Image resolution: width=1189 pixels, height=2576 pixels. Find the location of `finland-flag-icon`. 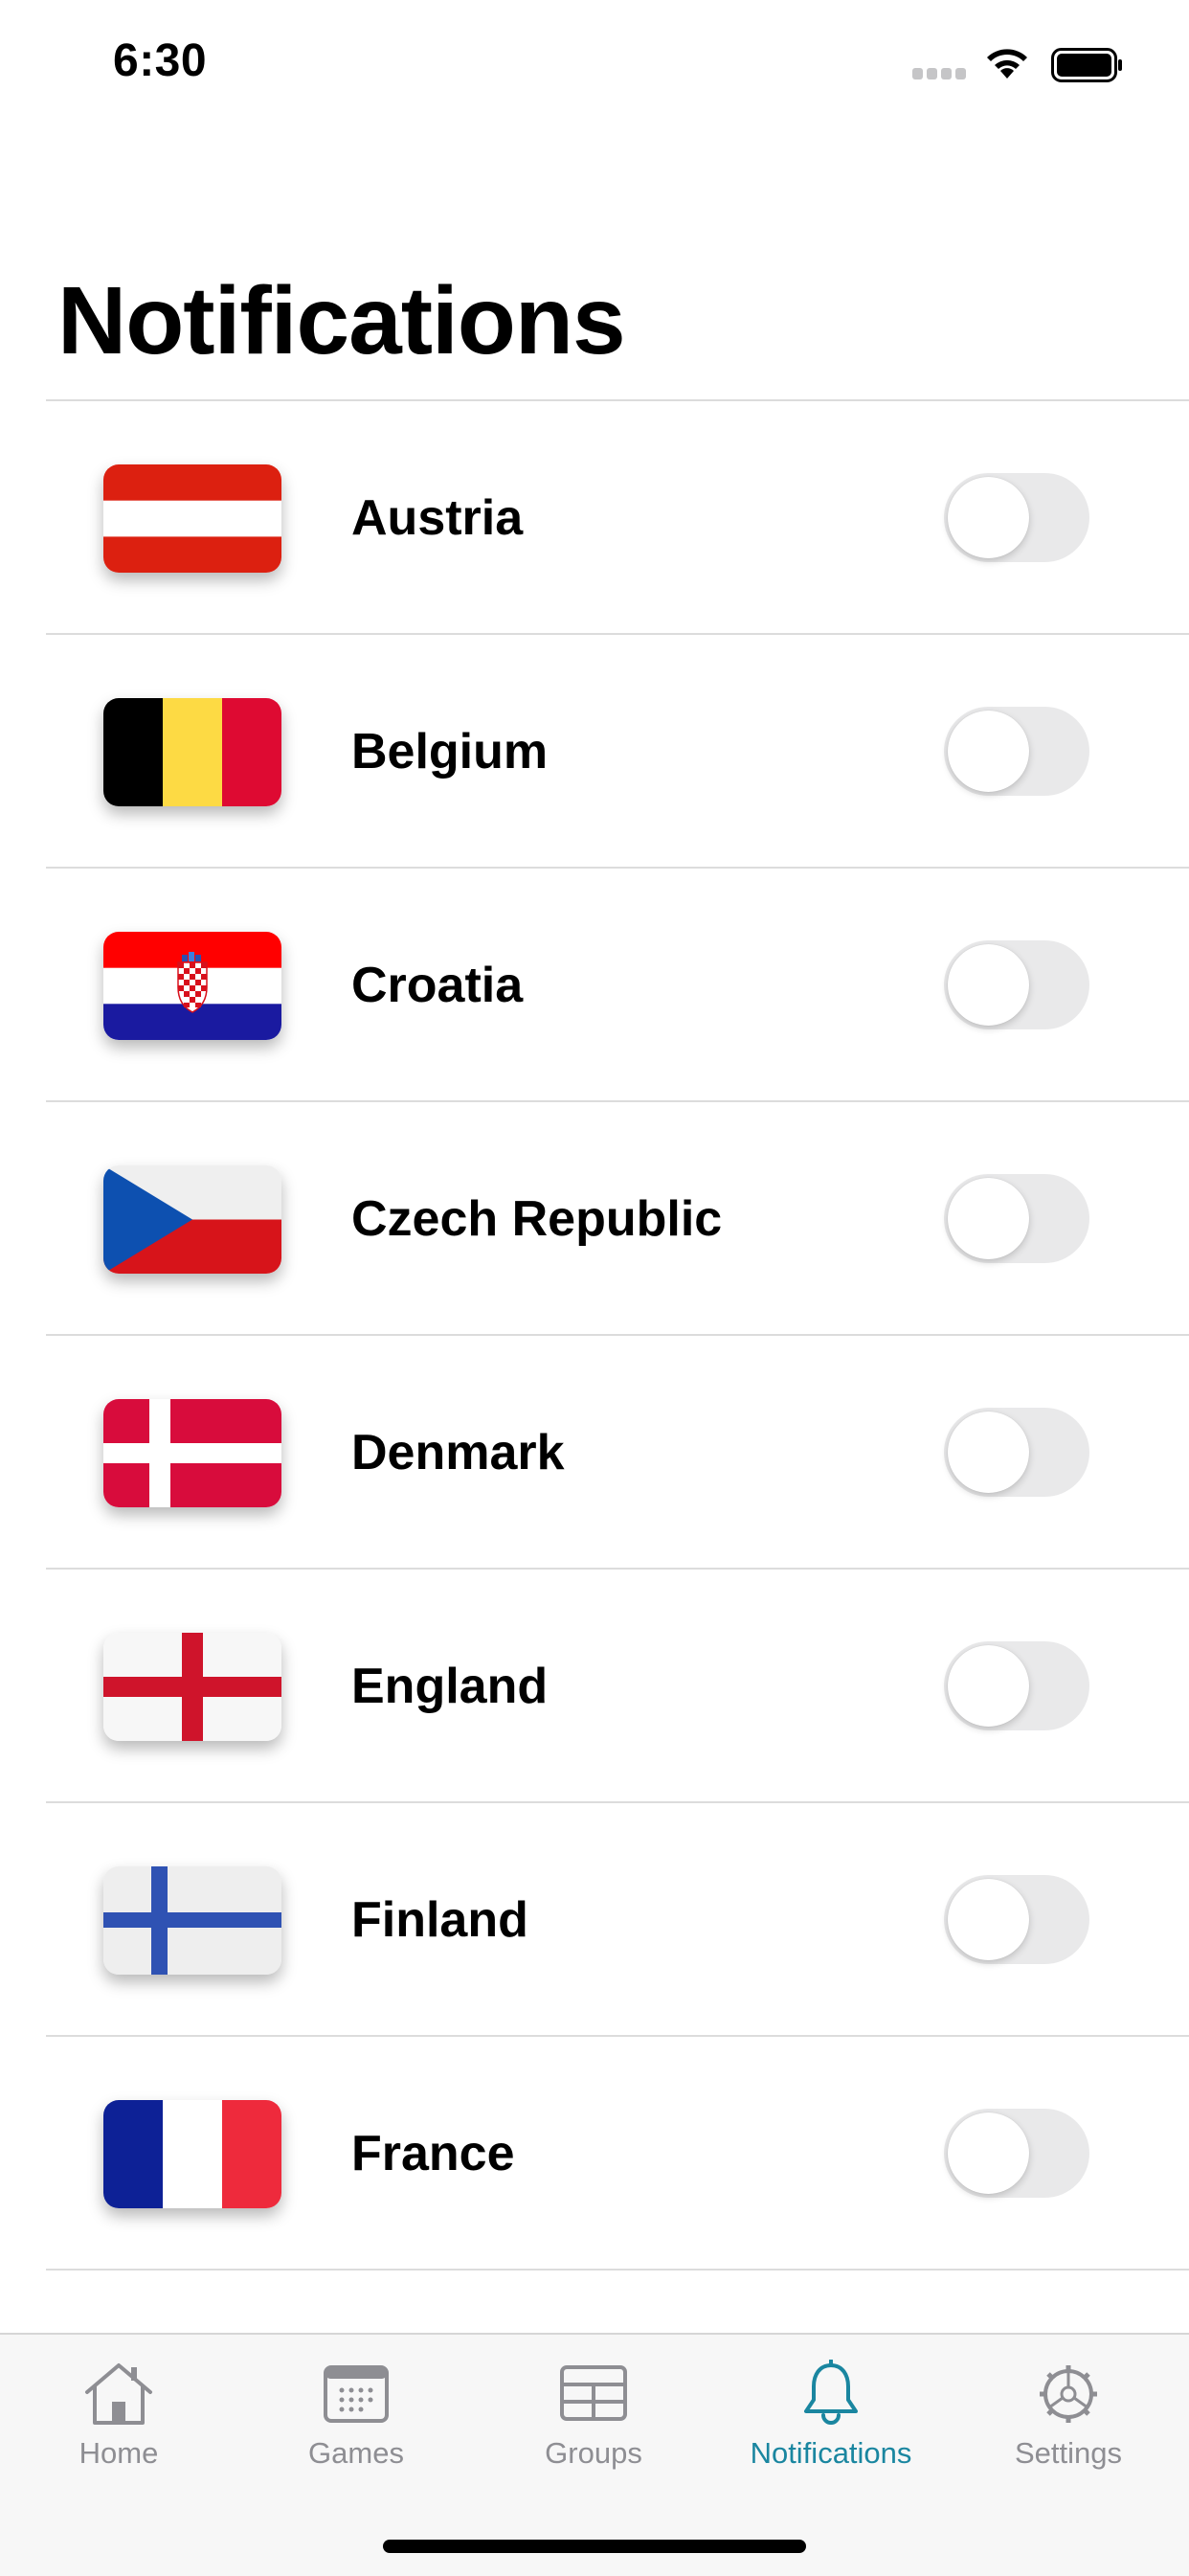

finland-flag-icon is located at coordinates (192, 1920).